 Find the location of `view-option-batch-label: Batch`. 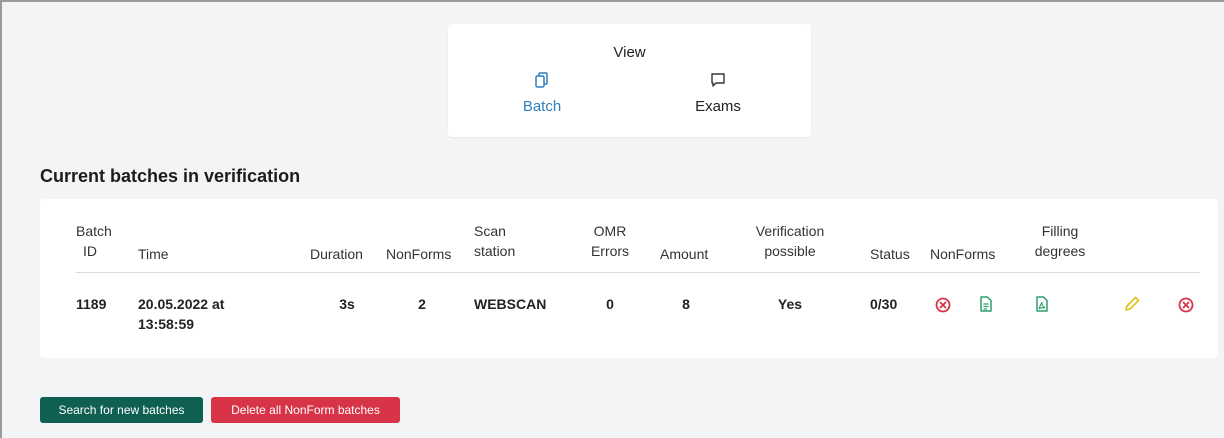

view-option-batch-label: Batch is located at coordinates (542, 106).